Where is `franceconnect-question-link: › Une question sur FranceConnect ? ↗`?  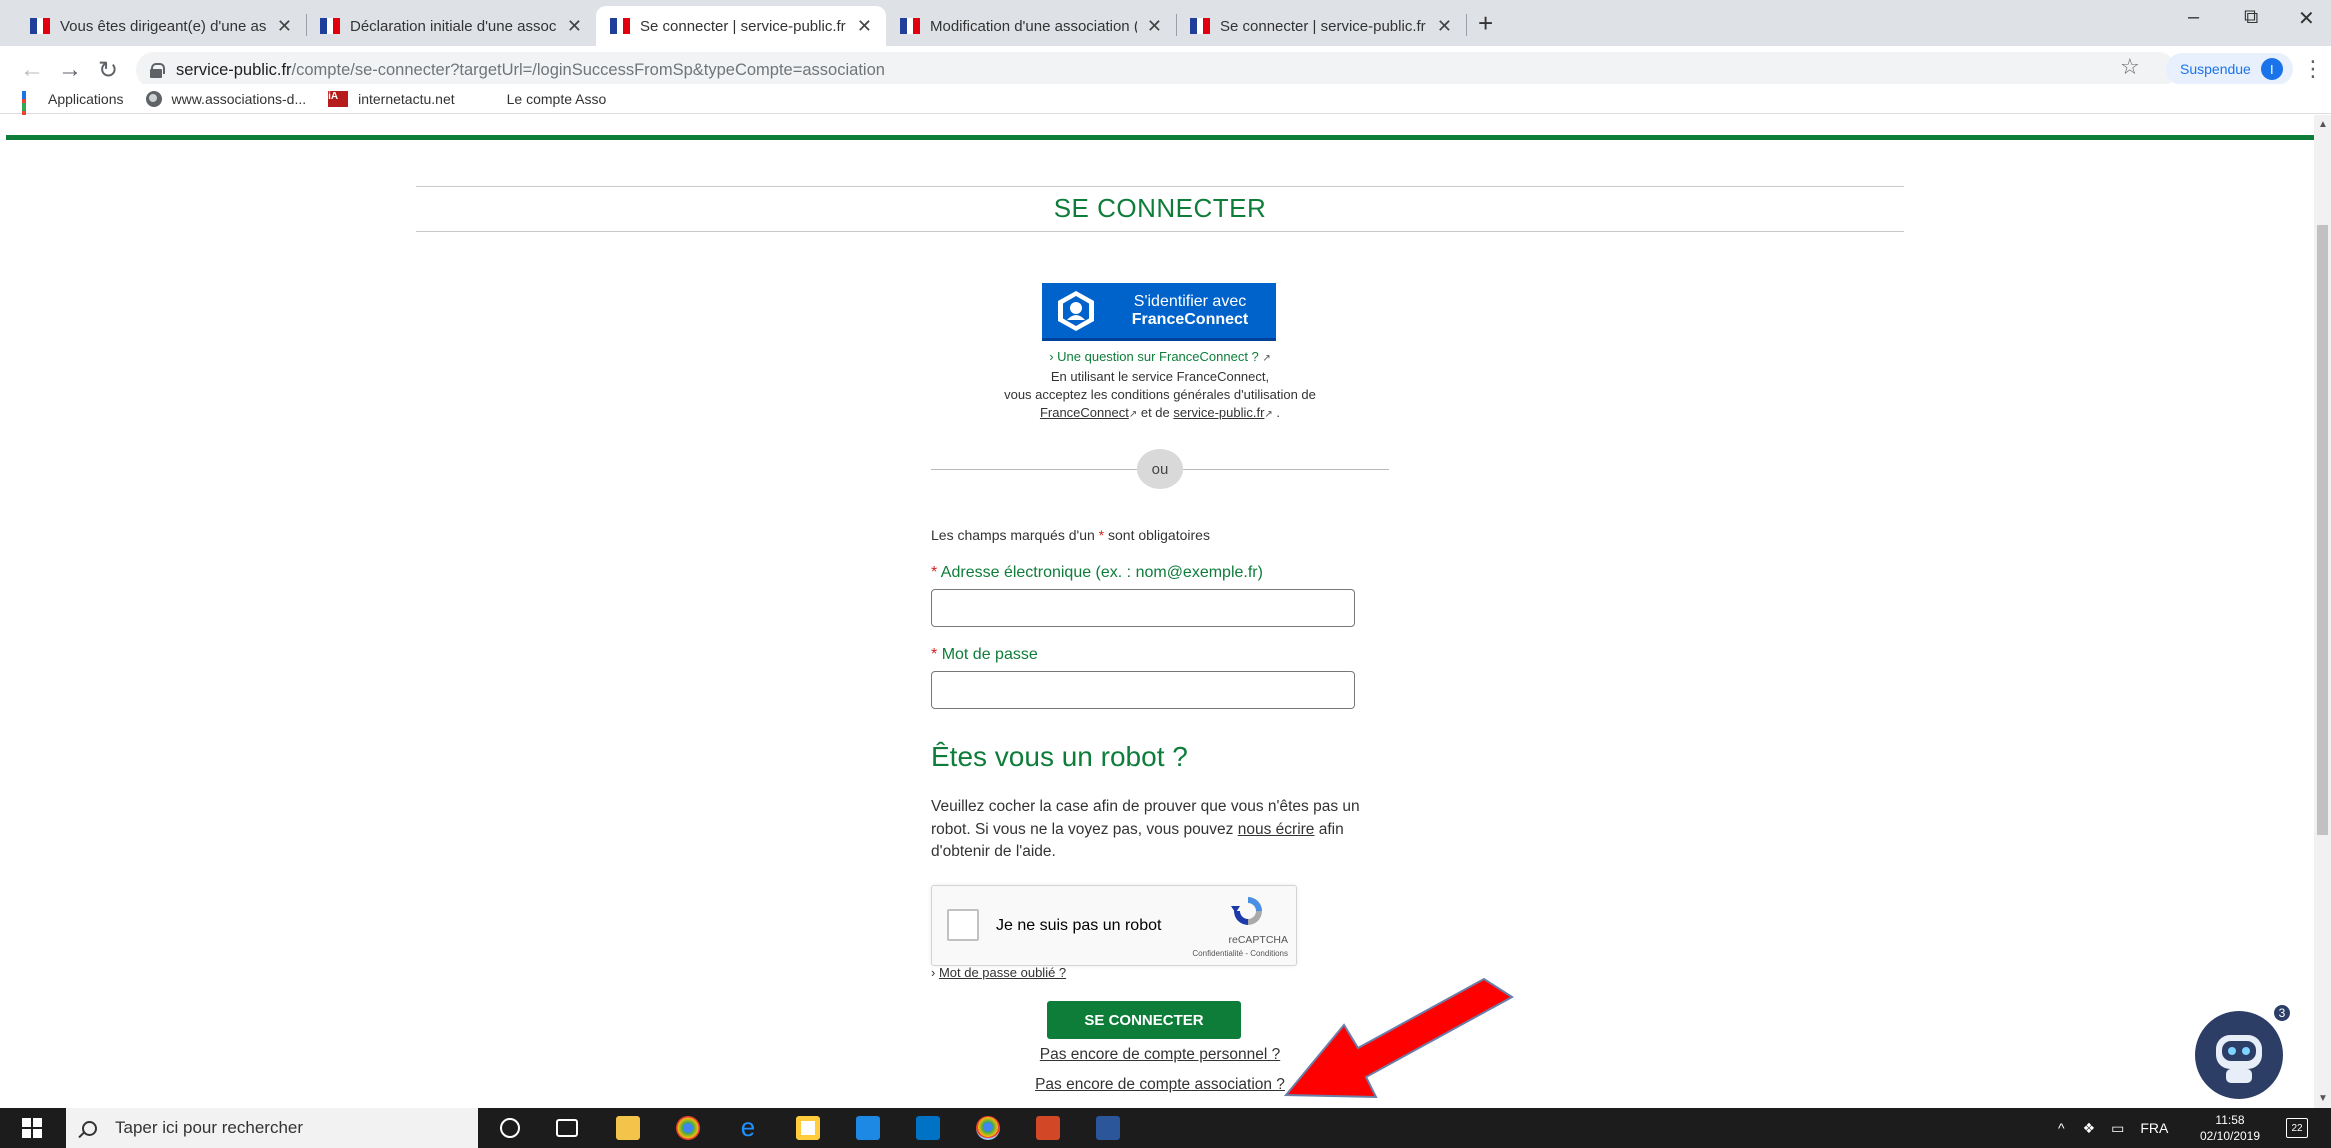
franceconnect-question-link: › Une question sur FranceConnect ? ↗ is located at coordinates (1160, 356).